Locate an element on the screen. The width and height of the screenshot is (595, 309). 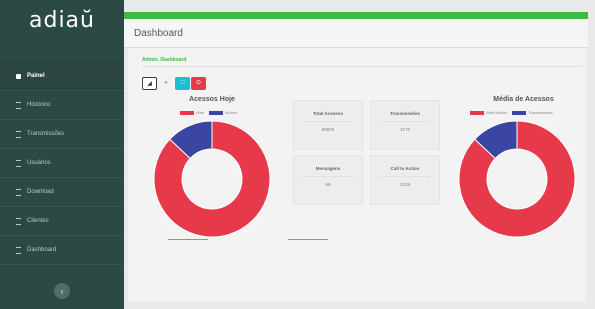
right-chart-title: Média de Acessos is located at coordinates (523, 99).